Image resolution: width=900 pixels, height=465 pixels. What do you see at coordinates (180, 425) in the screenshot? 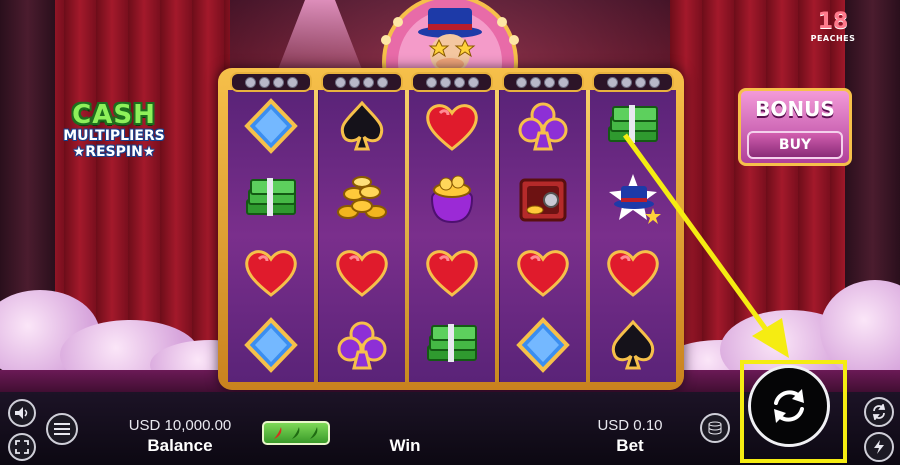
I see `balance-value: USD 10,000.00` at bounding box center [180, 425].